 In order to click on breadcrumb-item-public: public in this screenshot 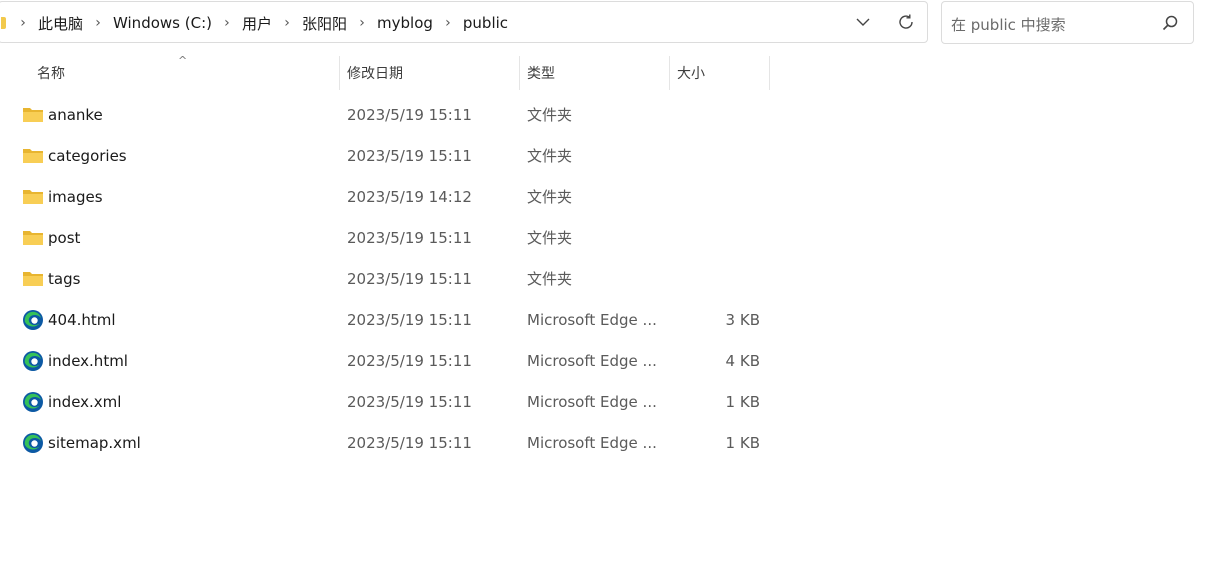, I will do `click(485, 23)`.